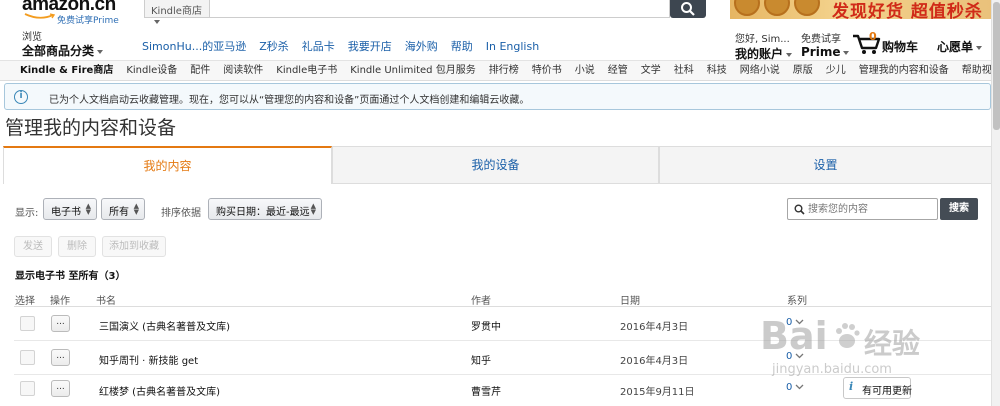 The image size is (1000, 406). I want to click on sort-label: 排序依据, so click(181, 213).